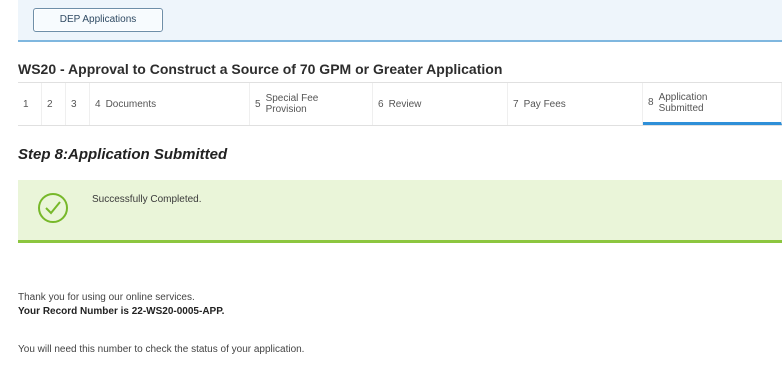 The image size is (782, 381). What do you see at coordinates (147, 199) in the screenshot?
I see `success-message: Successfully Completed.` at bounding box center [147, 199].